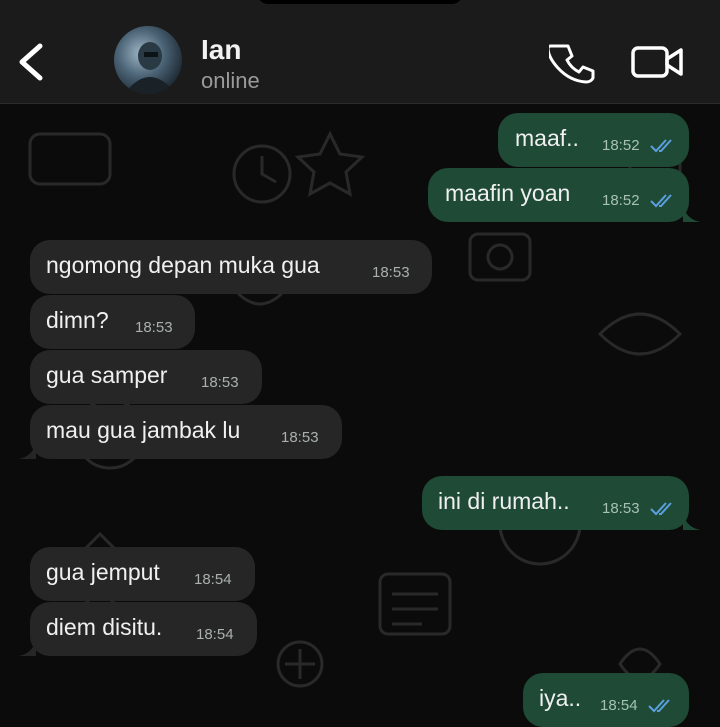  I want to click on message-bubble-outgoing: maaf.. 18:52, so click(593, 140).